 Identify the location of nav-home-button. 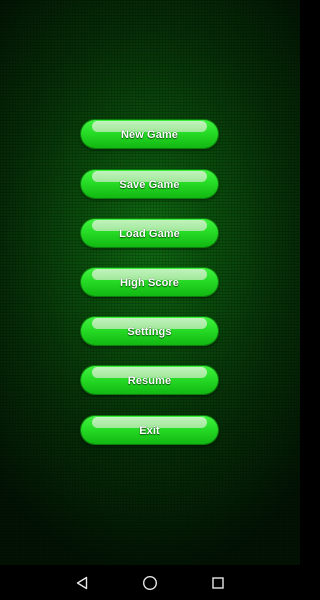
(150, 583).